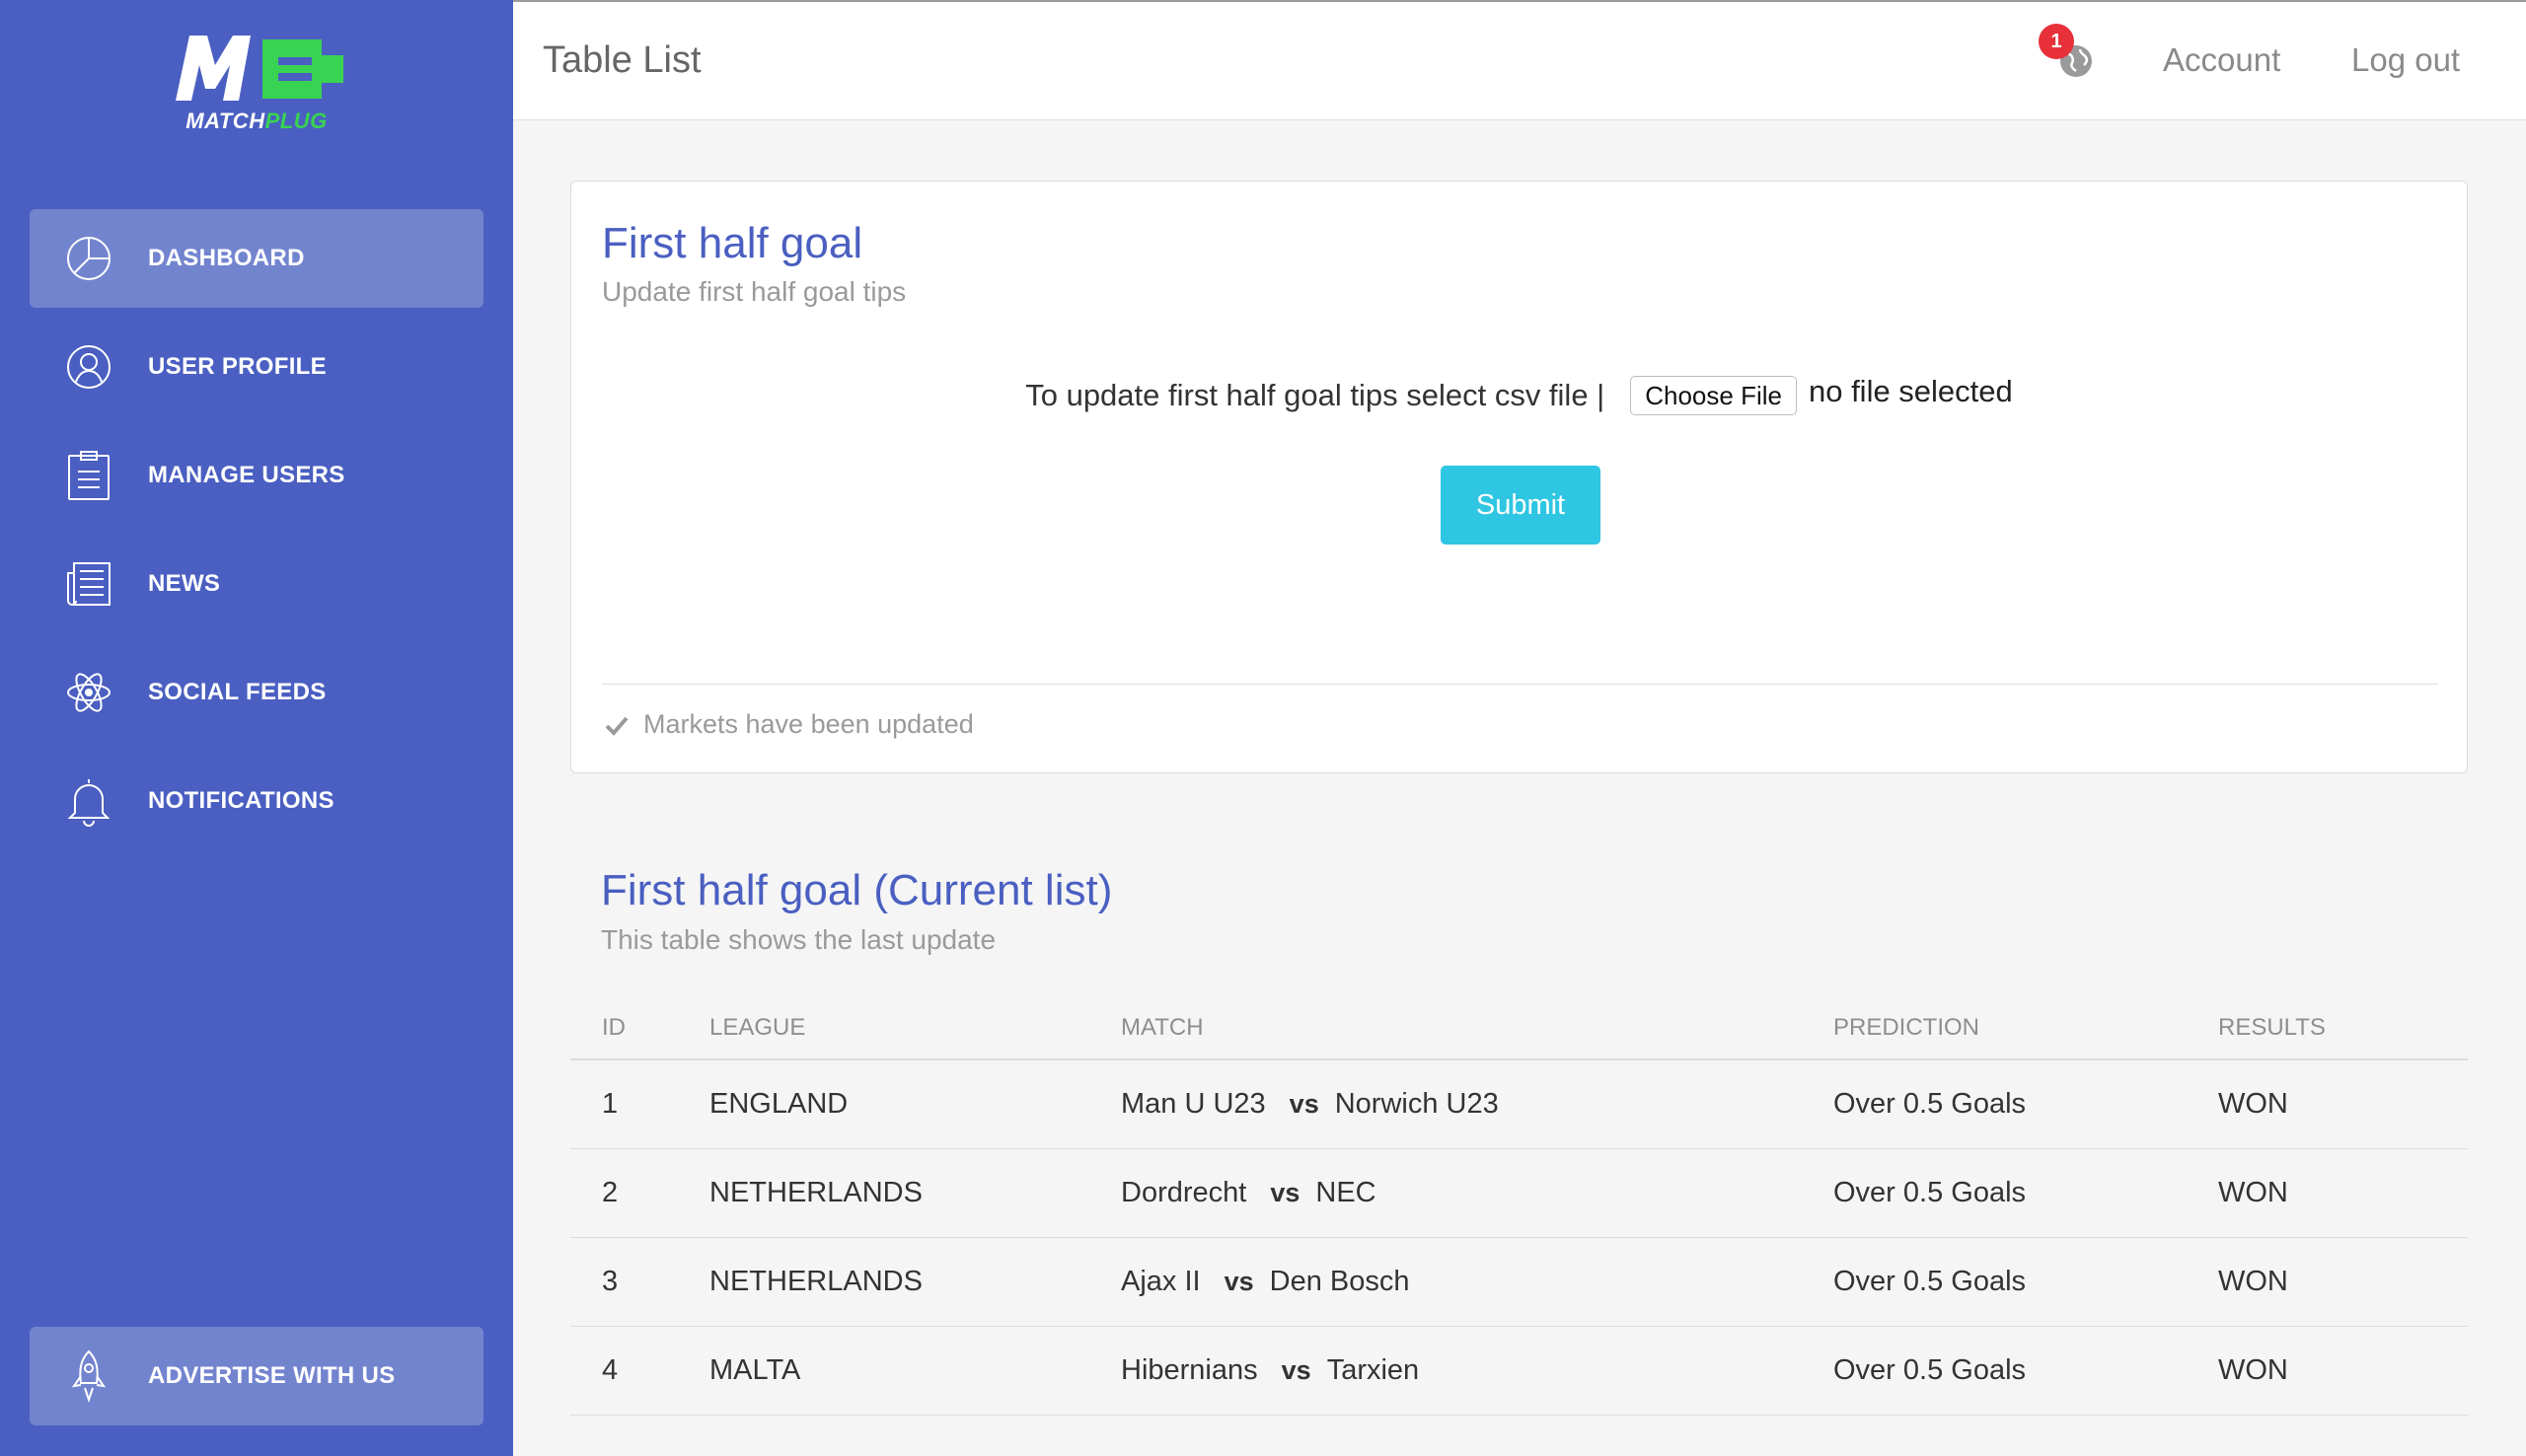 This screenshot has height=1456, width=2526. I want to click on away-team: NEC, so click(1345, 1192).